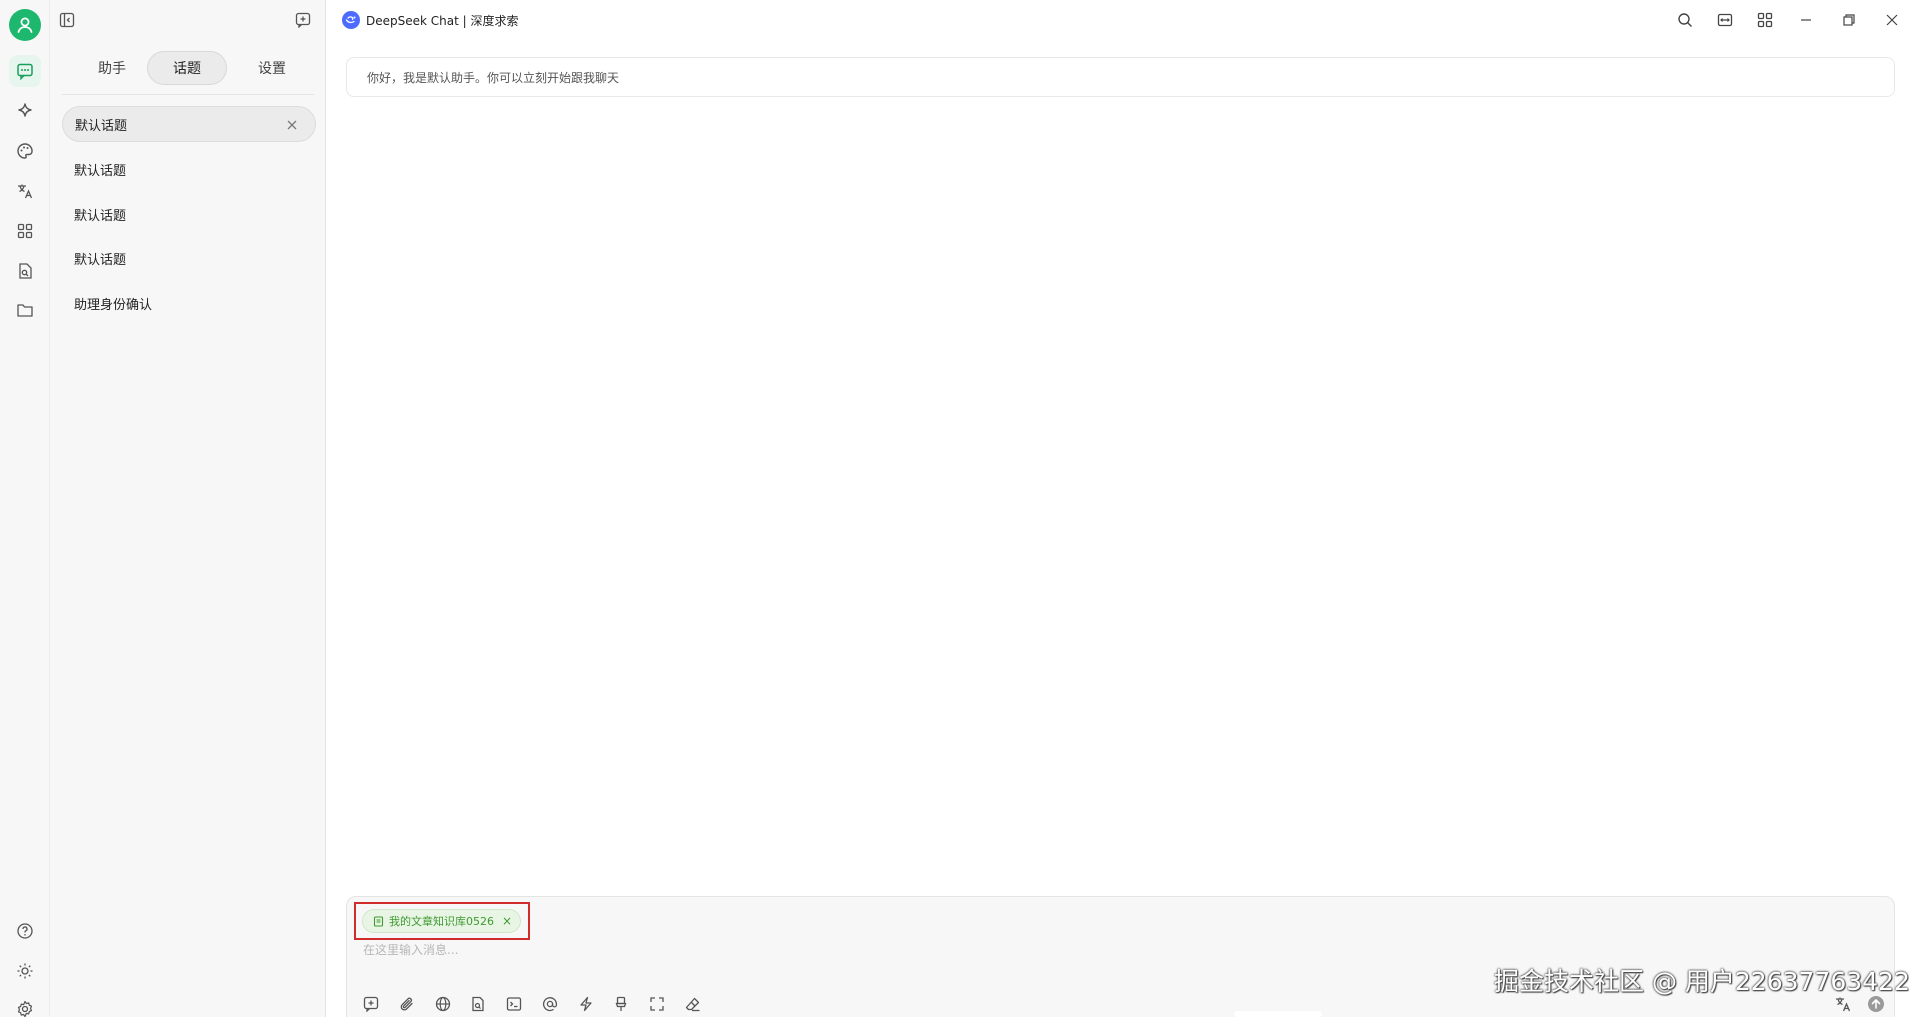  I want to click on terminal-icon, so click(514, 1004).